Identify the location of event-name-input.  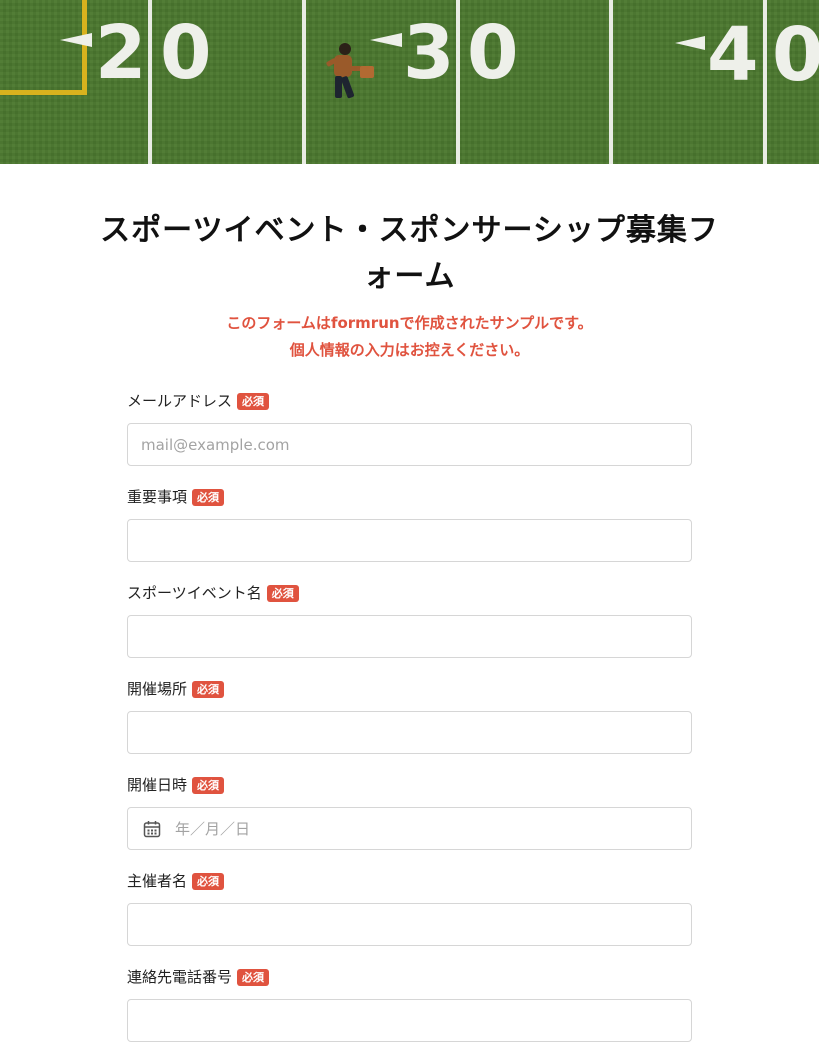
(409, 636).